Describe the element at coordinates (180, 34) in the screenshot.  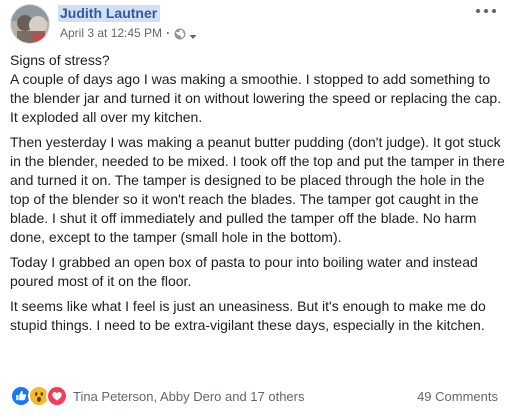
I see `globe-icon` at that location.